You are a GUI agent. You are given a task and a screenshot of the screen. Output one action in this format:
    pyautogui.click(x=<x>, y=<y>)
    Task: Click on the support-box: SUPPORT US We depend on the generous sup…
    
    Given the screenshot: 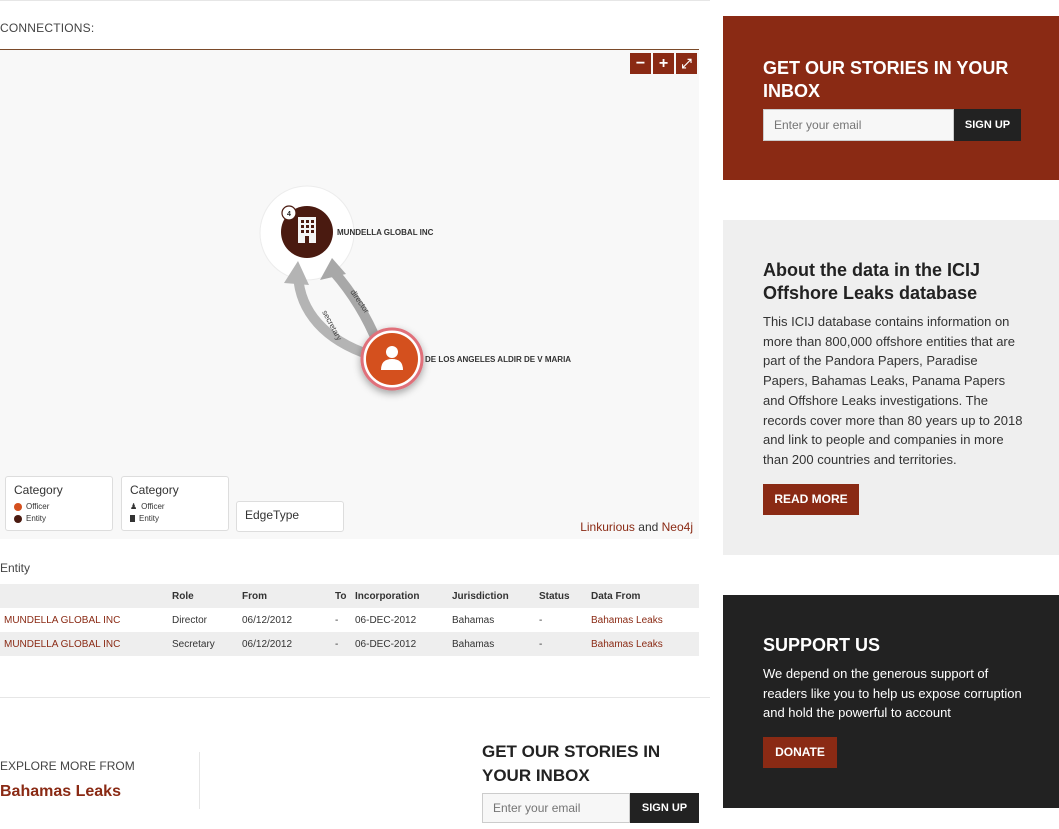 What is the action you would take?
    pyautogui.click(x=891, y=701)
    